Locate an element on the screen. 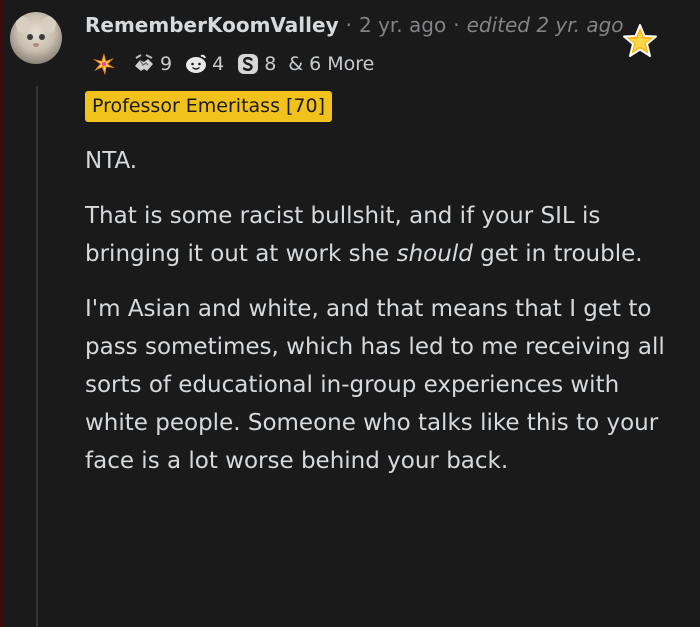  comment-age: 2 yr. ago is located at coordinates (402, 25).